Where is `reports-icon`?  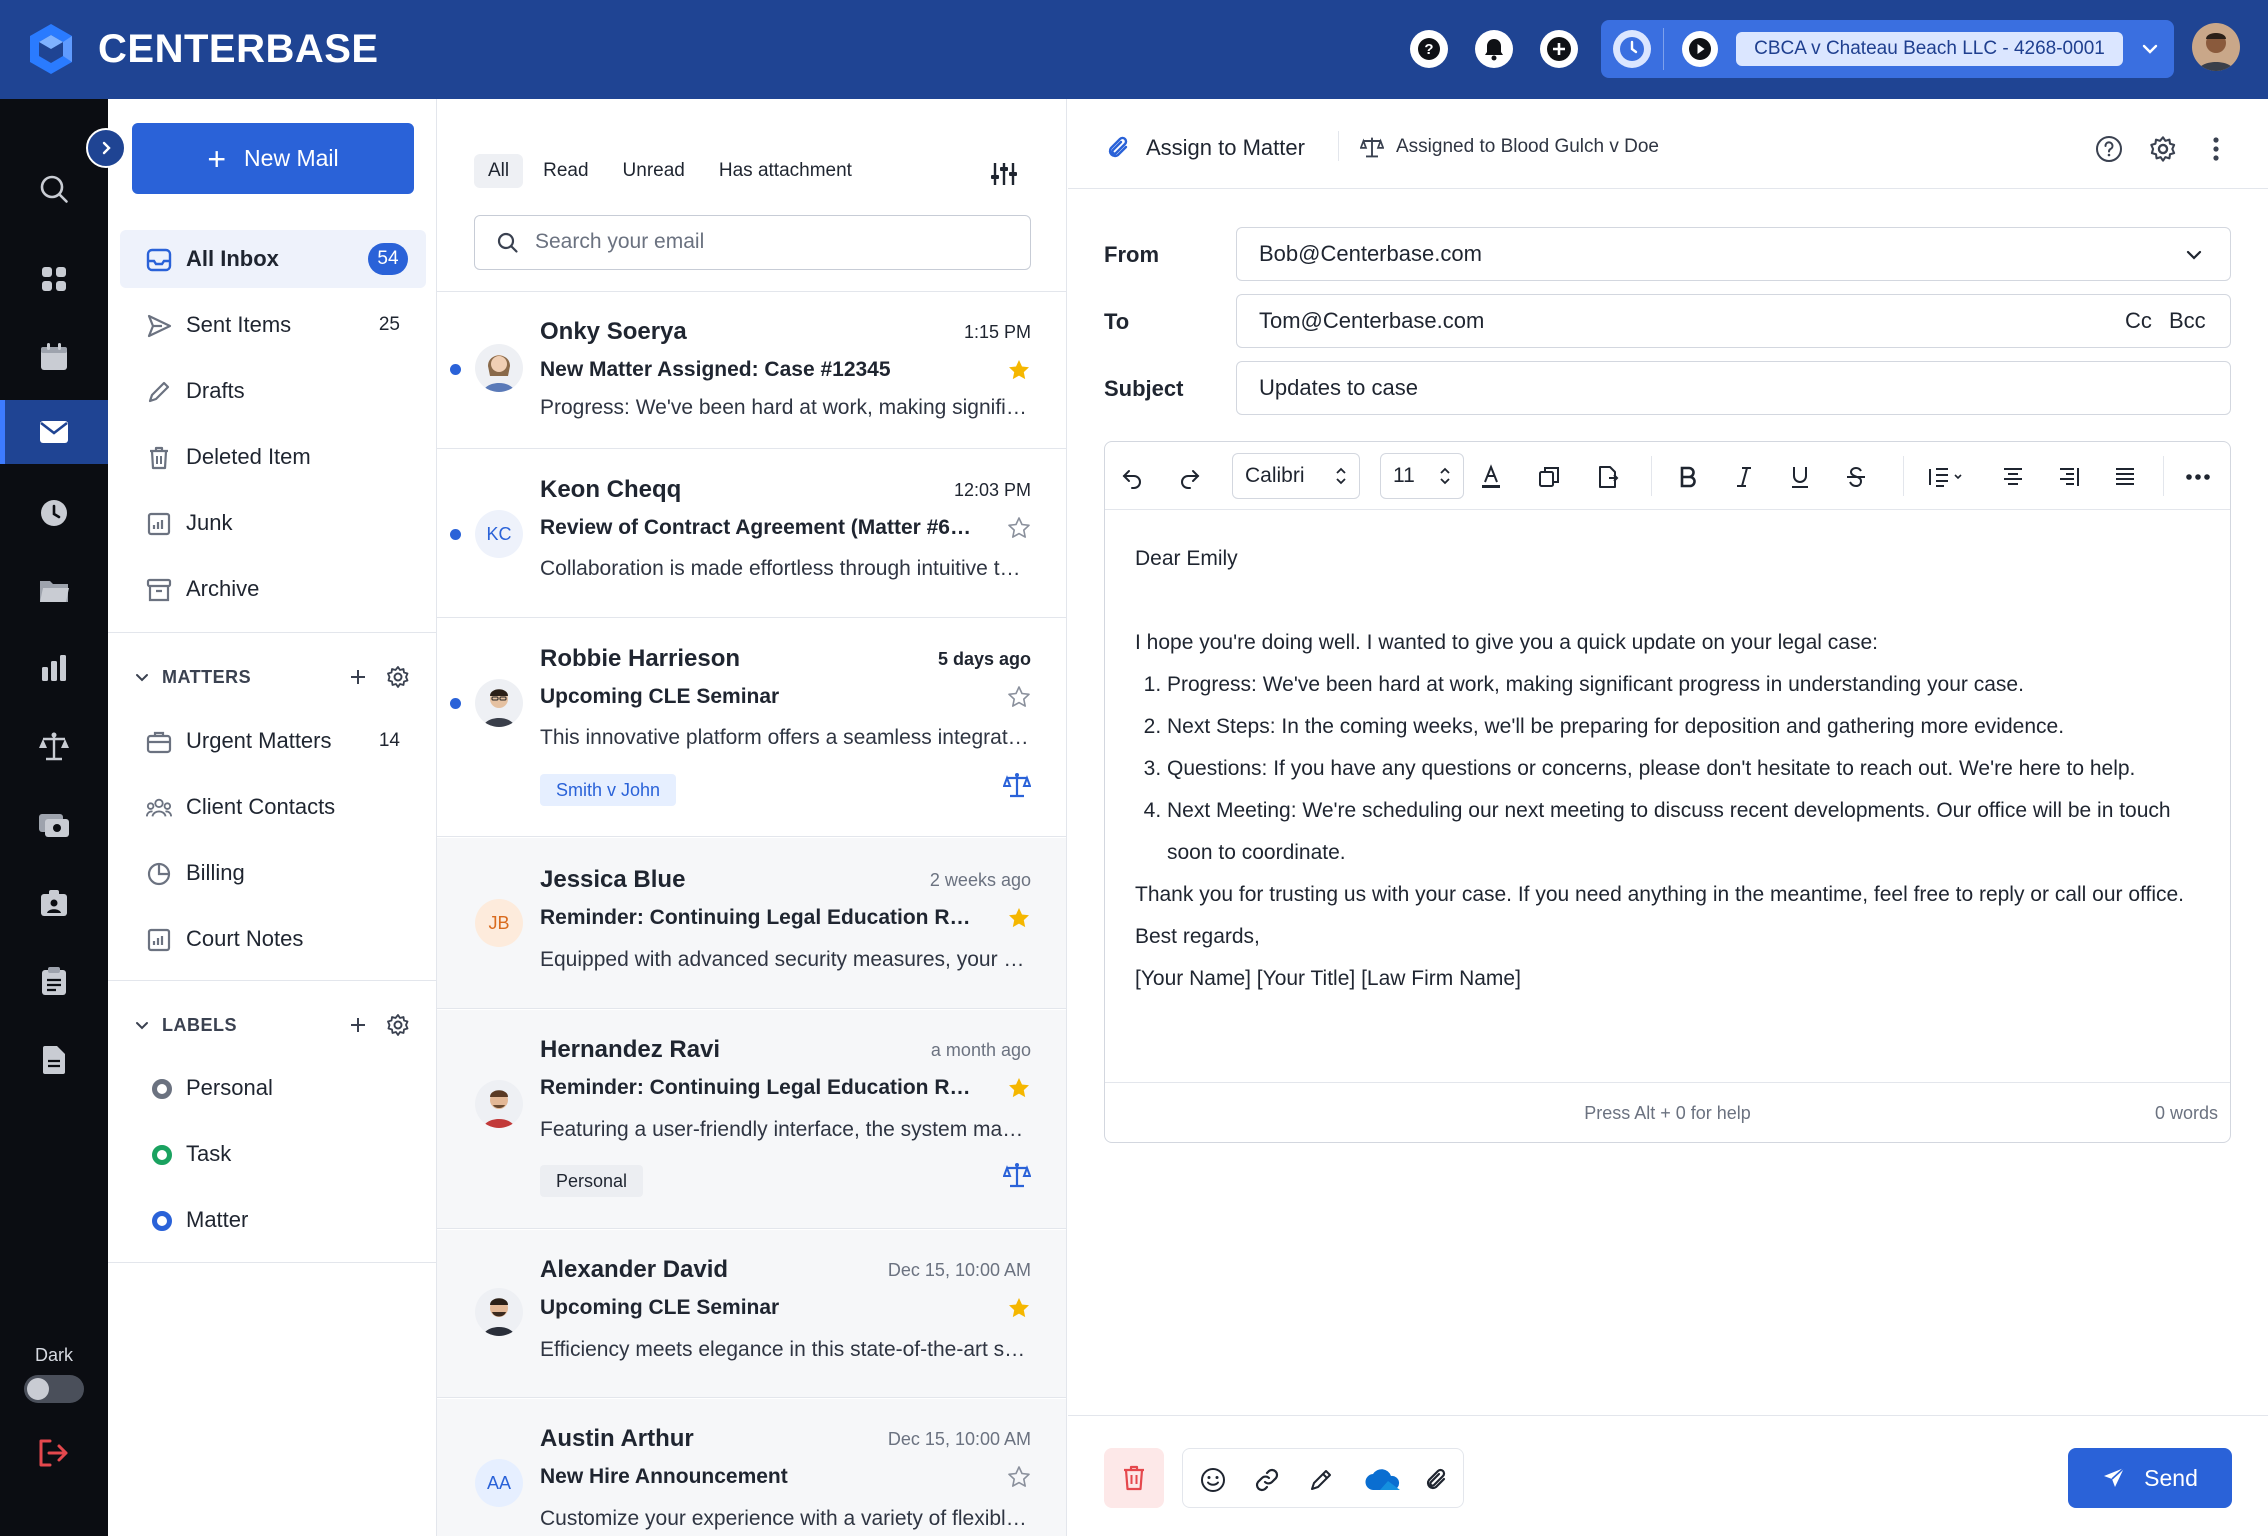
reports-icon is located at coordinates (54, 668).